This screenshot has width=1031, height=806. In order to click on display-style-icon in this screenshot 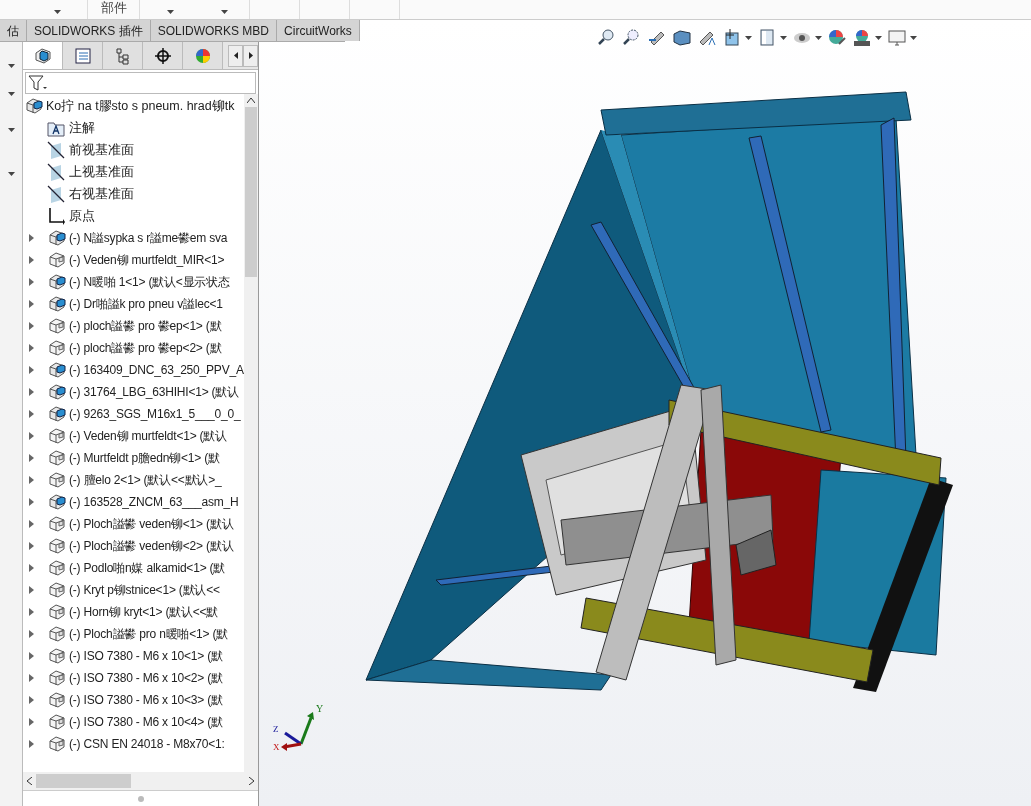, I will do `click(767, 38)`.